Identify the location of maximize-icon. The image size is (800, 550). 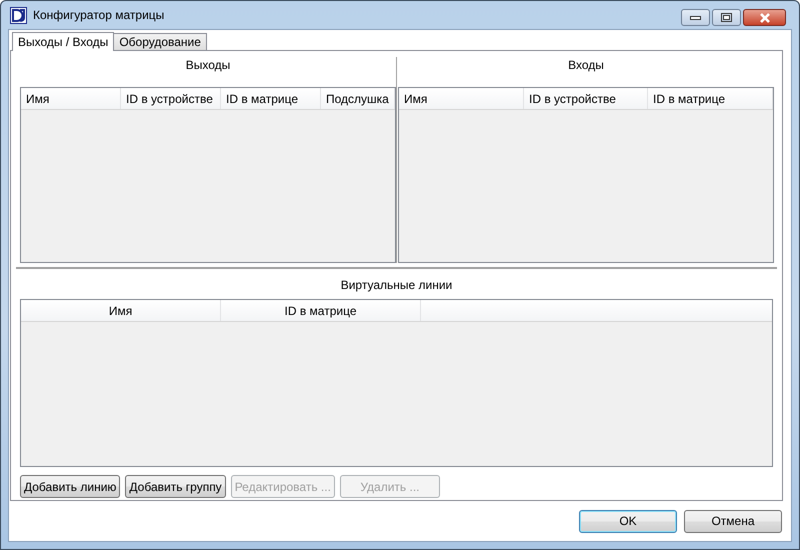
(726, 17).